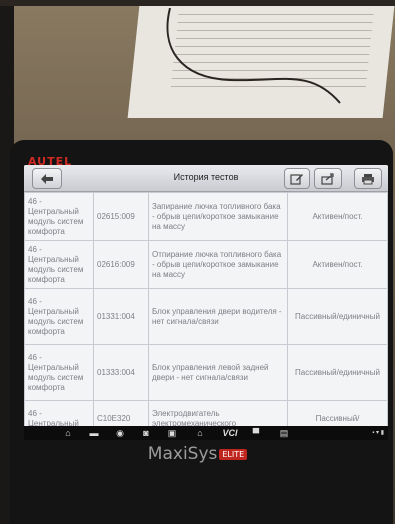 The width and height of the screenshot is (395, 524). I want to click on share-icon, so click(327, 178).